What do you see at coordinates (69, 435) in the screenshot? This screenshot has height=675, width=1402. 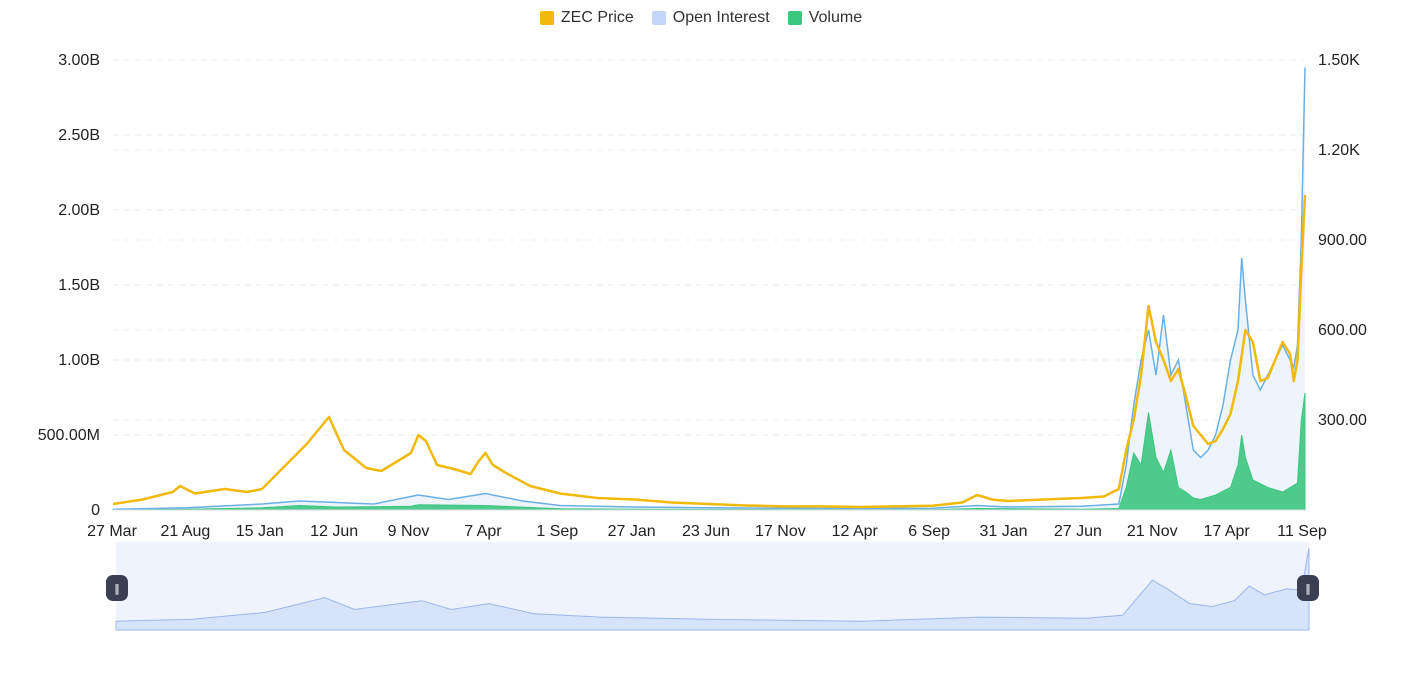 I see `left-axis-tick-label: 500.00M` at bounding box center [69, 435].